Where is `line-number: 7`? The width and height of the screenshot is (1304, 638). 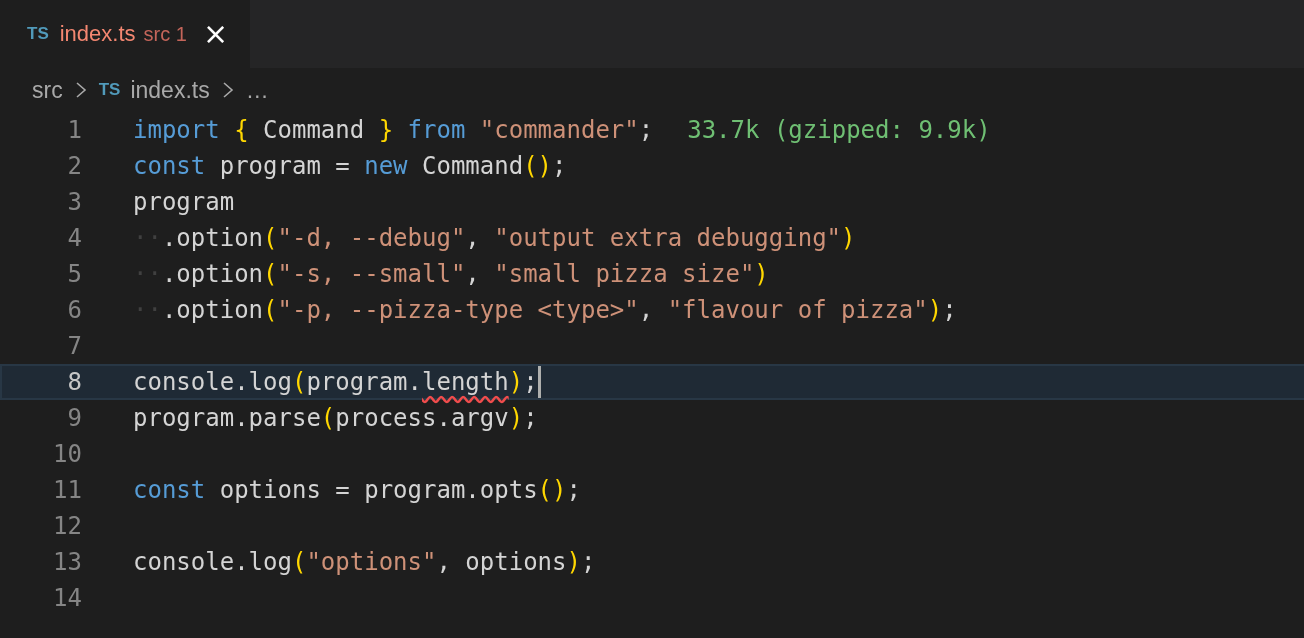
line-number: 7 is located at coordinates (74, 346).